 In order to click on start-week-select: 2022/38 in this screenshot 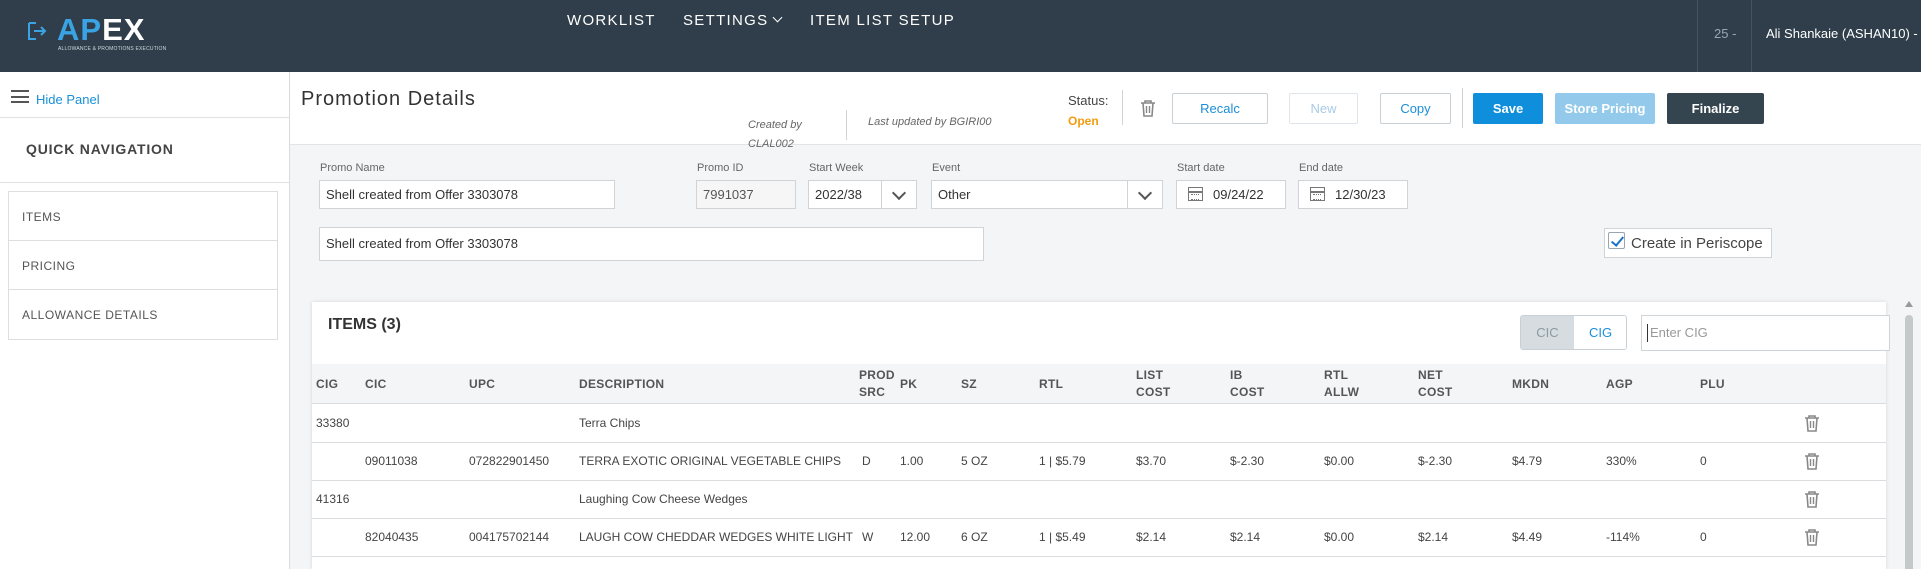, I will do `click(862, 194)`.